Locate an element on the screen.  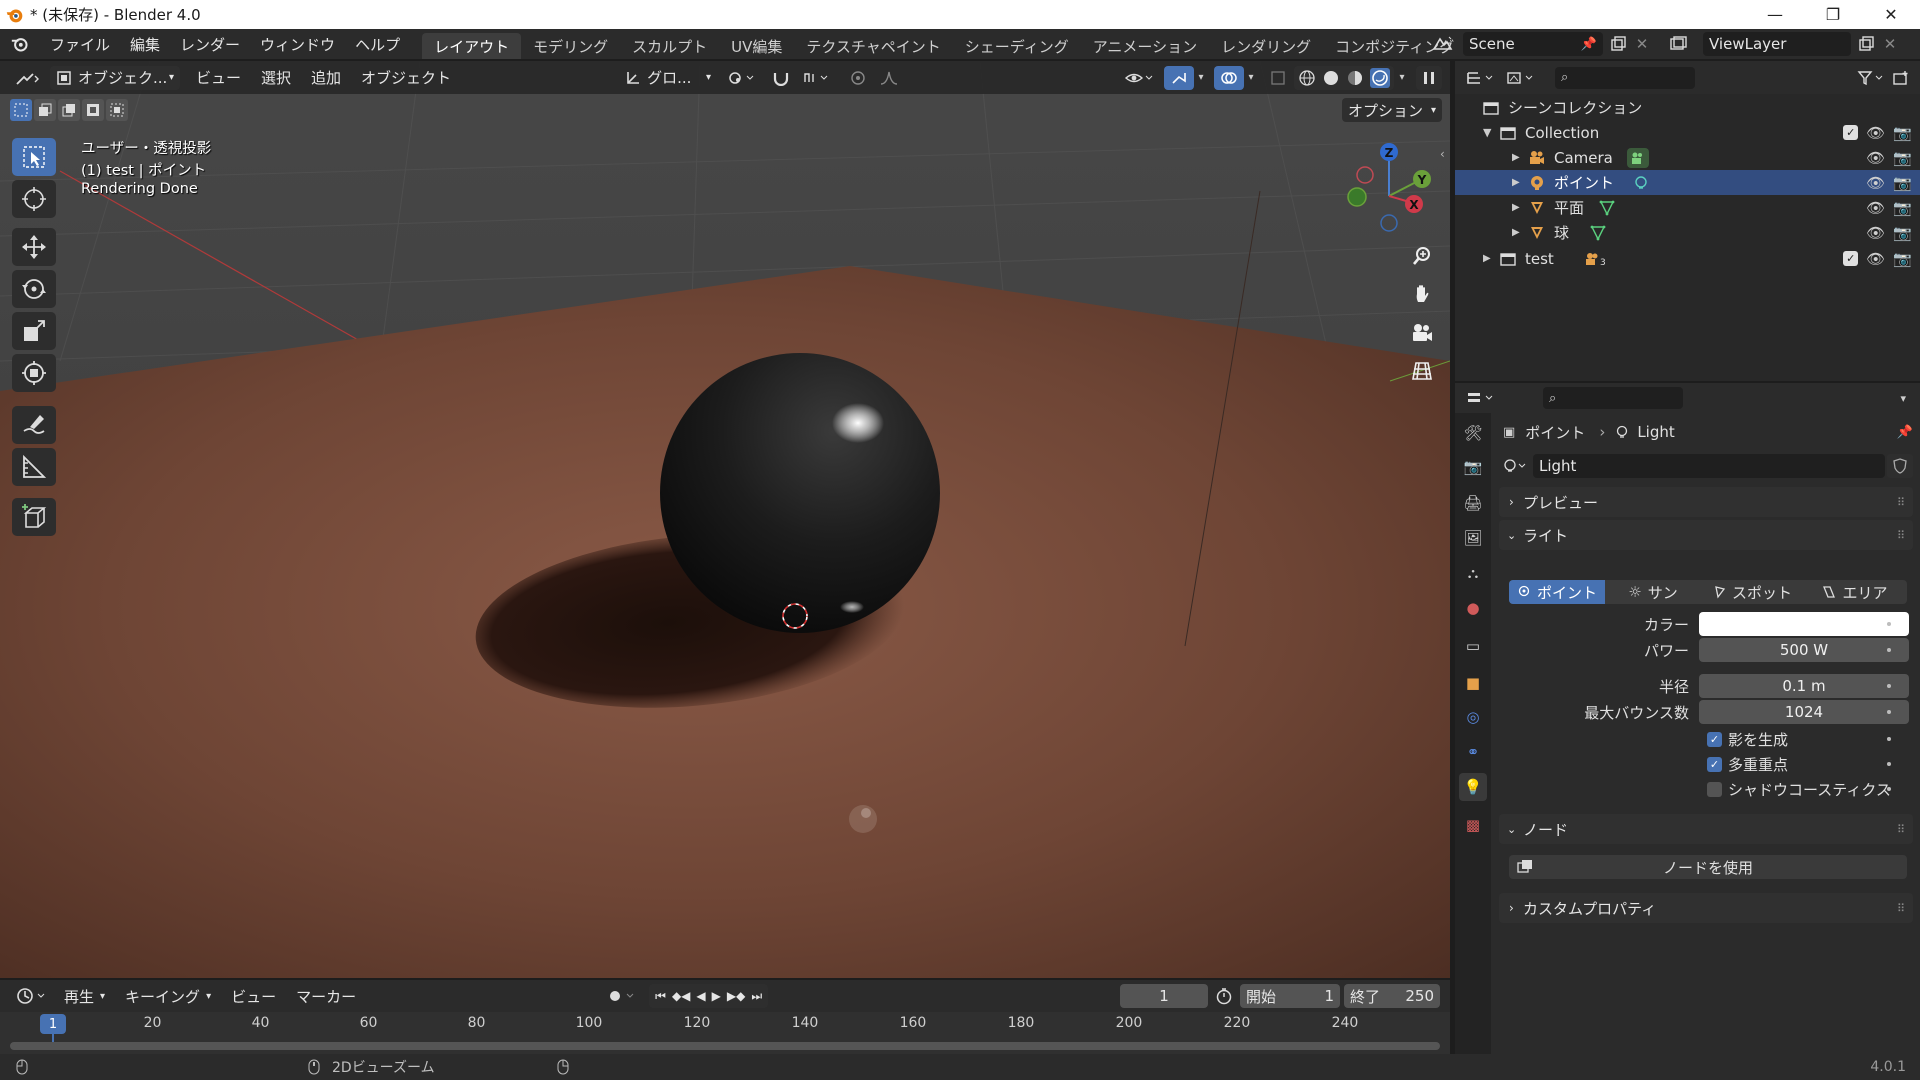
rotate-tool is located at coordinates (34, 289).